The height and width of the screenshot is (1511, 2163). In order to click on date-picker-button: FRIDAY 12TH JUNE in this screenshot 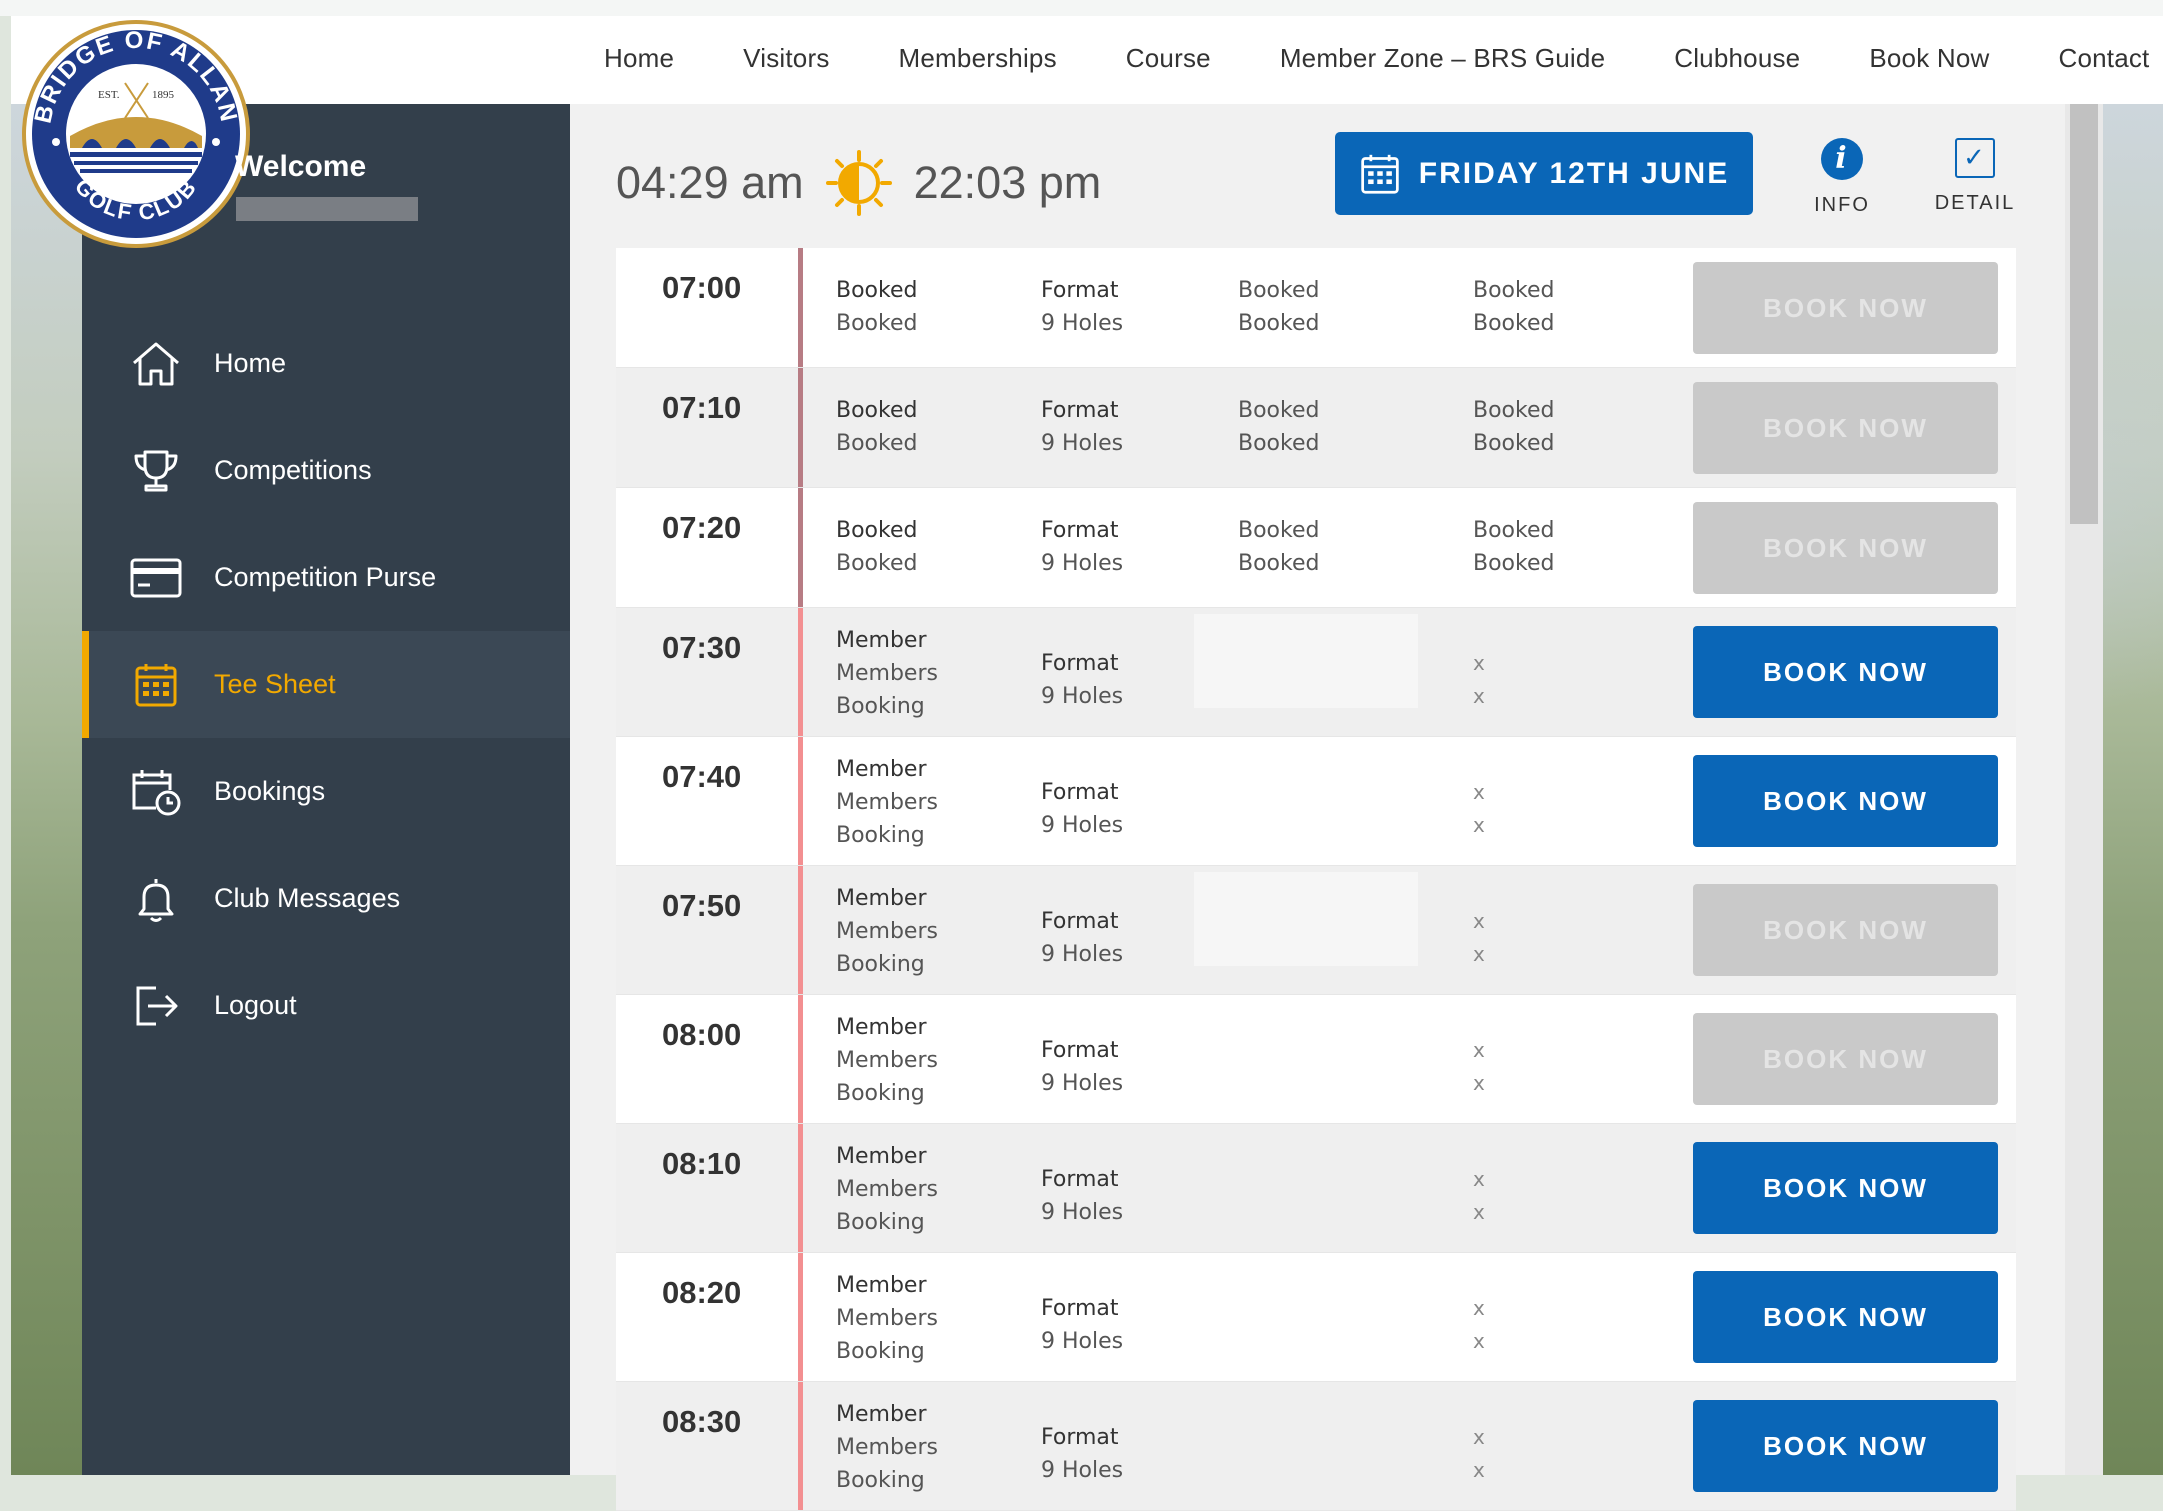, I will do `click(1544, 173)`.